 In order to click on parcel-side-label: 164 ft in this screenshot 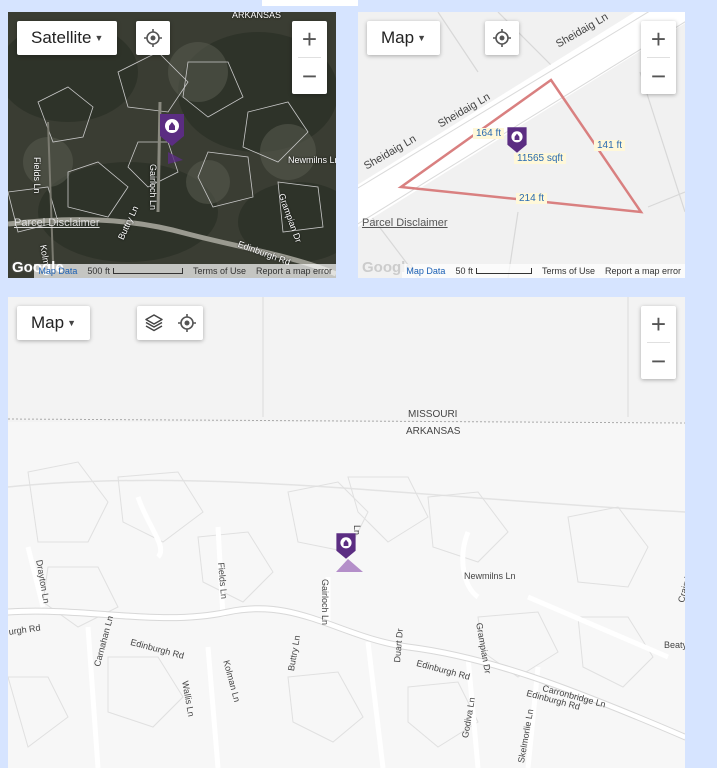, I will do `click(489, 133)`.